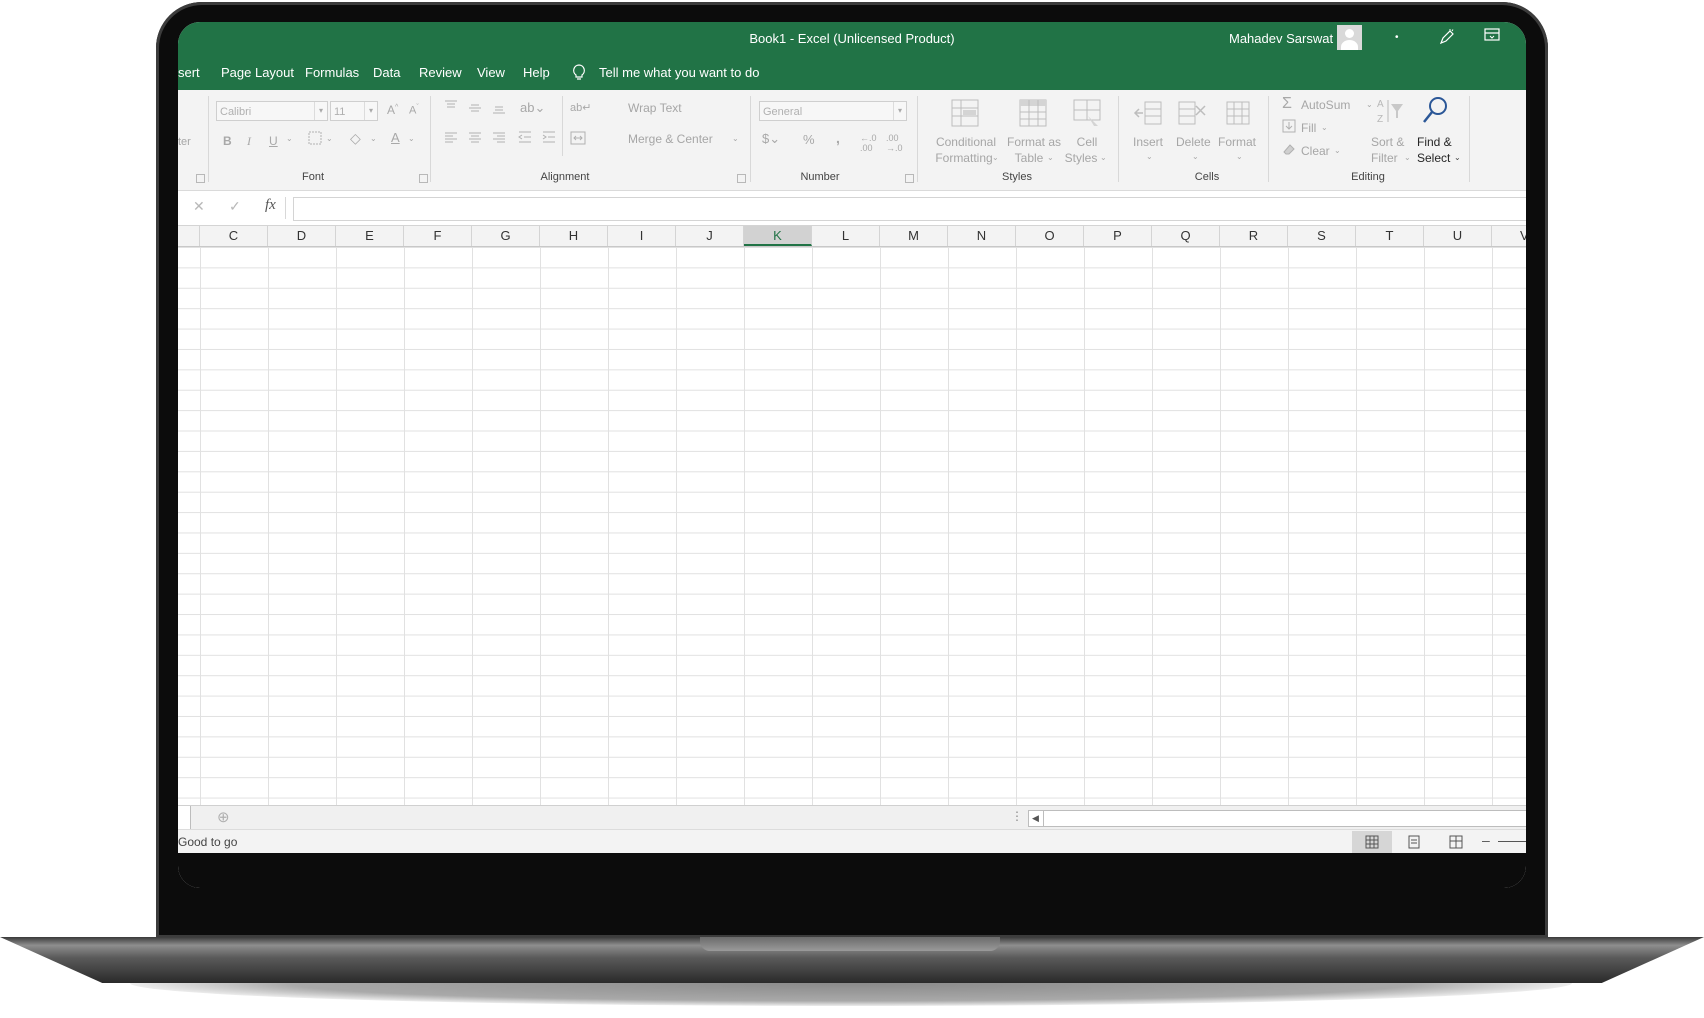  Describe the element at coordinates (574, 236) in the screenshot. I see `column-header-h: H` at that location.